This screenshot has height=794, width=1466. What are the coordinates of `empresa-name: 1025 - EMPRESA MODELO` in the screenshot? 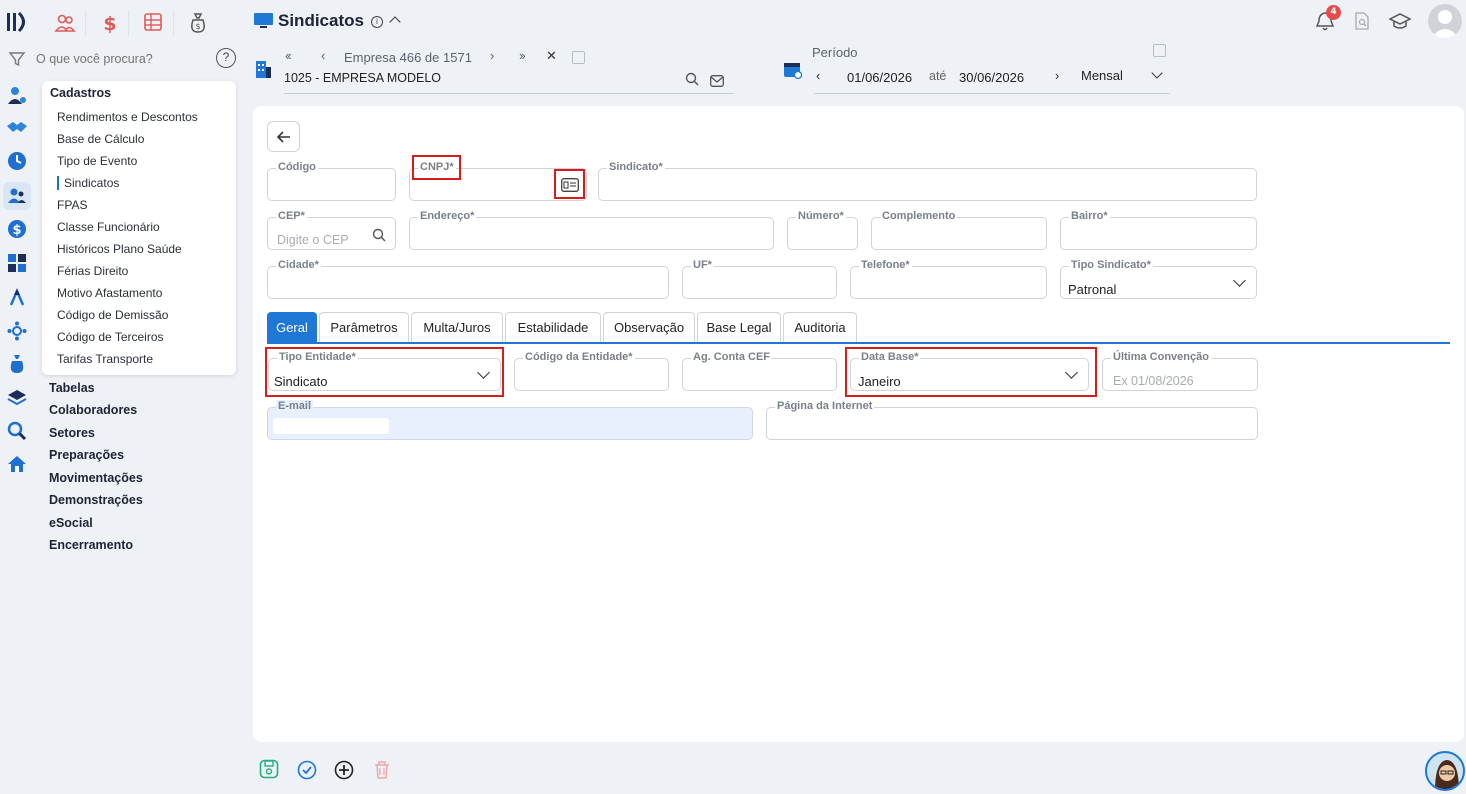 It's located at (362, 78).